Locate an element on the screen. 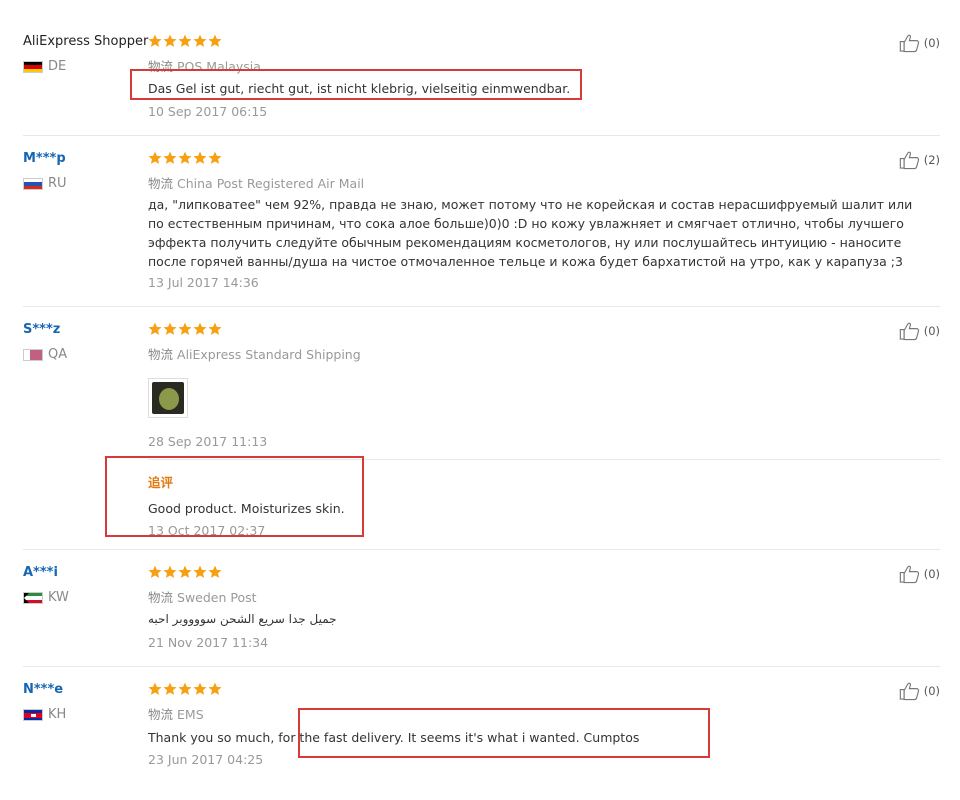 The image size is (960, 800). logistics-info: 物流 EMS is located at coordinates (176, 713).